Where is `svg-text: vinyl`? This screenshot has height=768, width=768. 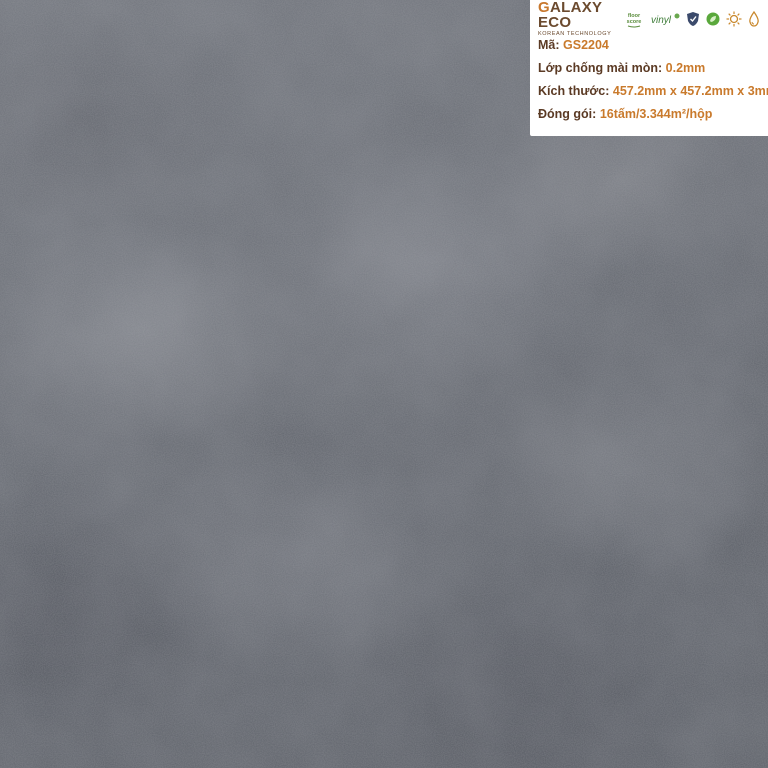
svg-text: vinyl is located at coordinates (661, 20).